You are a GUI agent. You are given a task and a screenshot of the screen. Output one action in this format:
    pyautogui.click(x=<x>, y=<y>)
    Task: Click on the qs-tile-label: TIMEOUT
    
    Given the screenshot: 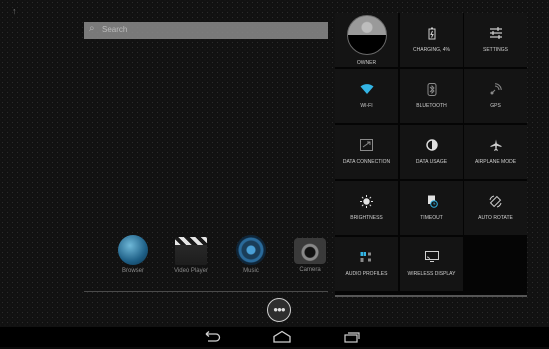 What is the action you would take?
    pyautogui.click(x=431, y=218)
    